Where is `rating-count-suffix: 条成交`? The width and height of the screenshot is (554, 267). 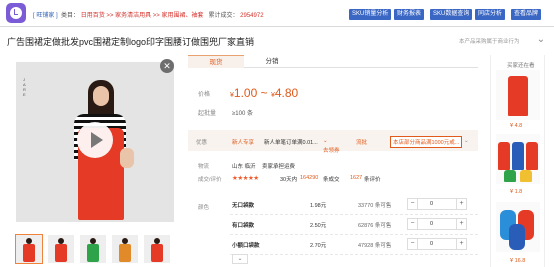
rating-count-suffix: 条成交 is located at coordinates (331, 180).